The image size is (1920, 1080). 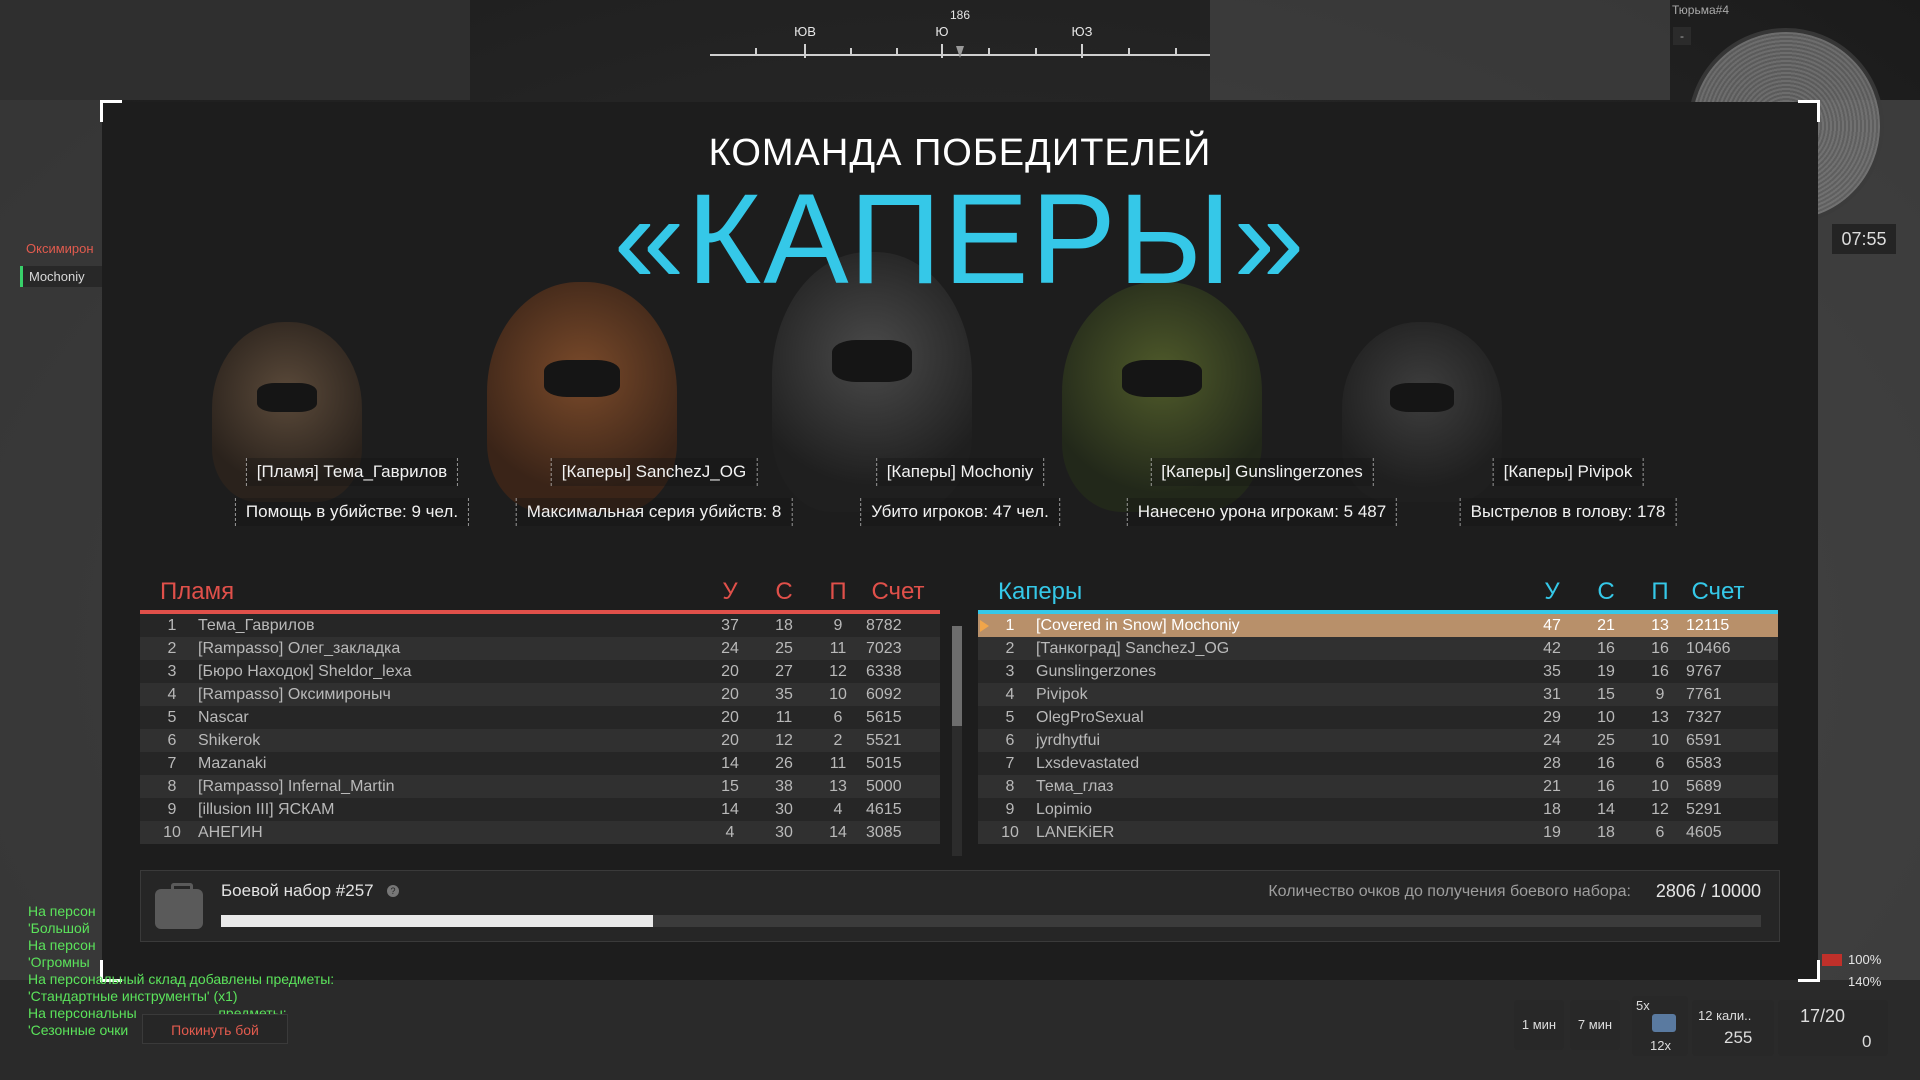 What do you see at coordinates (1606, 591) in the screenshot?
I see `col-deaths: С` at bounding box center [1606, 591].